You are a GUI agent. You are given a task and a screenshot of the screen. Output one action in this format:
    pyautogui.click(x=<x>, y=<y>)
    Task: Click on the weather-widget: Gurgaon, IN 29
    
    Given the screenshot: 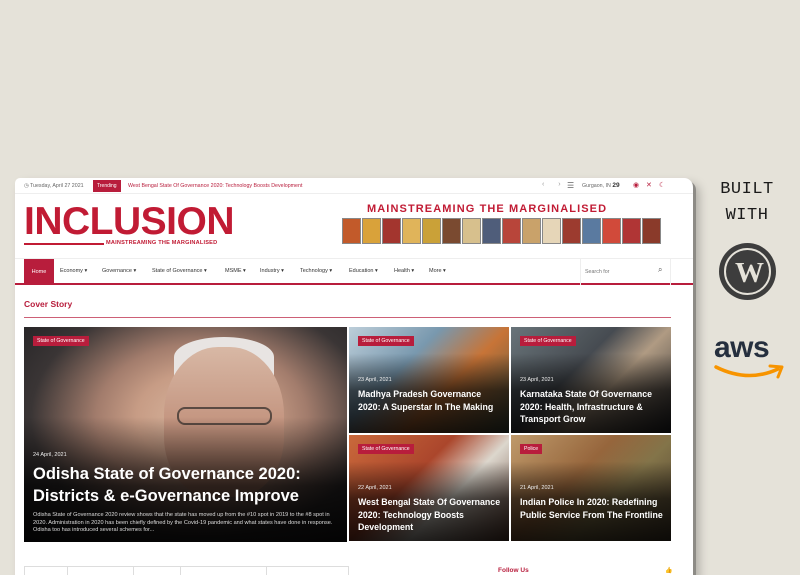 What is the action you would take?
    pyautogui.click(x=601, y=185)
    